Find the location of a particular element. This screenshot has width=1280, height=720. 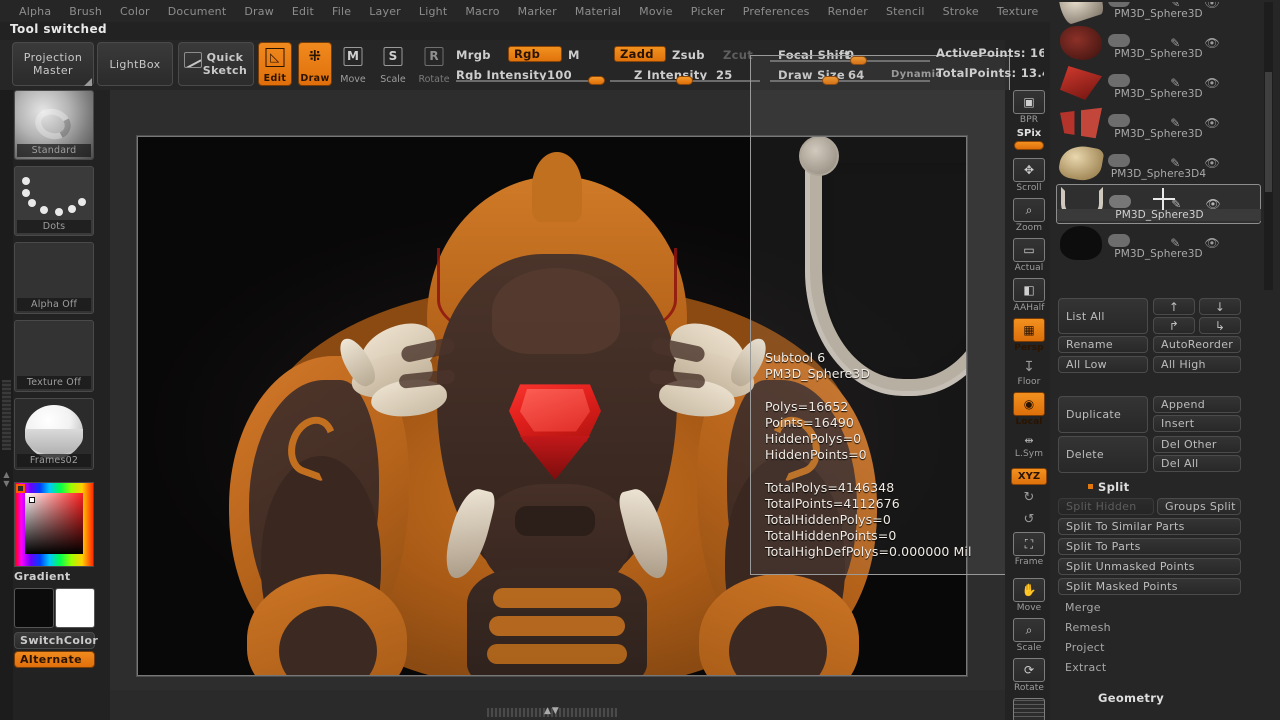

groups-split-button: Groups Split is located at coordinates (1199, 506).